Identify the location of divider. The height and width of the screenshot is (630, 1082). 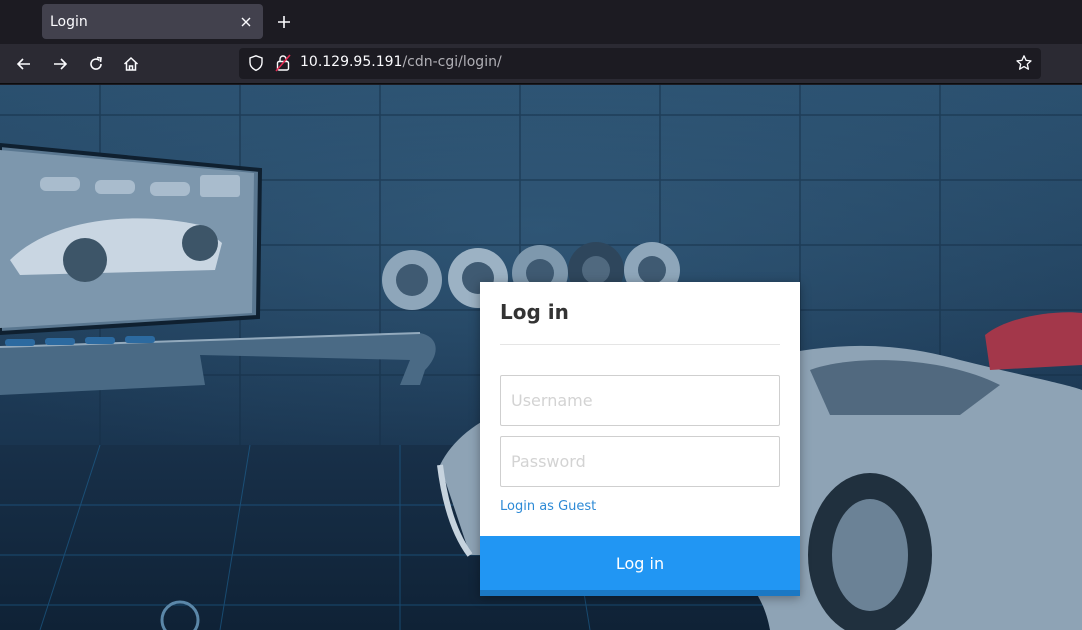
(640, 344).